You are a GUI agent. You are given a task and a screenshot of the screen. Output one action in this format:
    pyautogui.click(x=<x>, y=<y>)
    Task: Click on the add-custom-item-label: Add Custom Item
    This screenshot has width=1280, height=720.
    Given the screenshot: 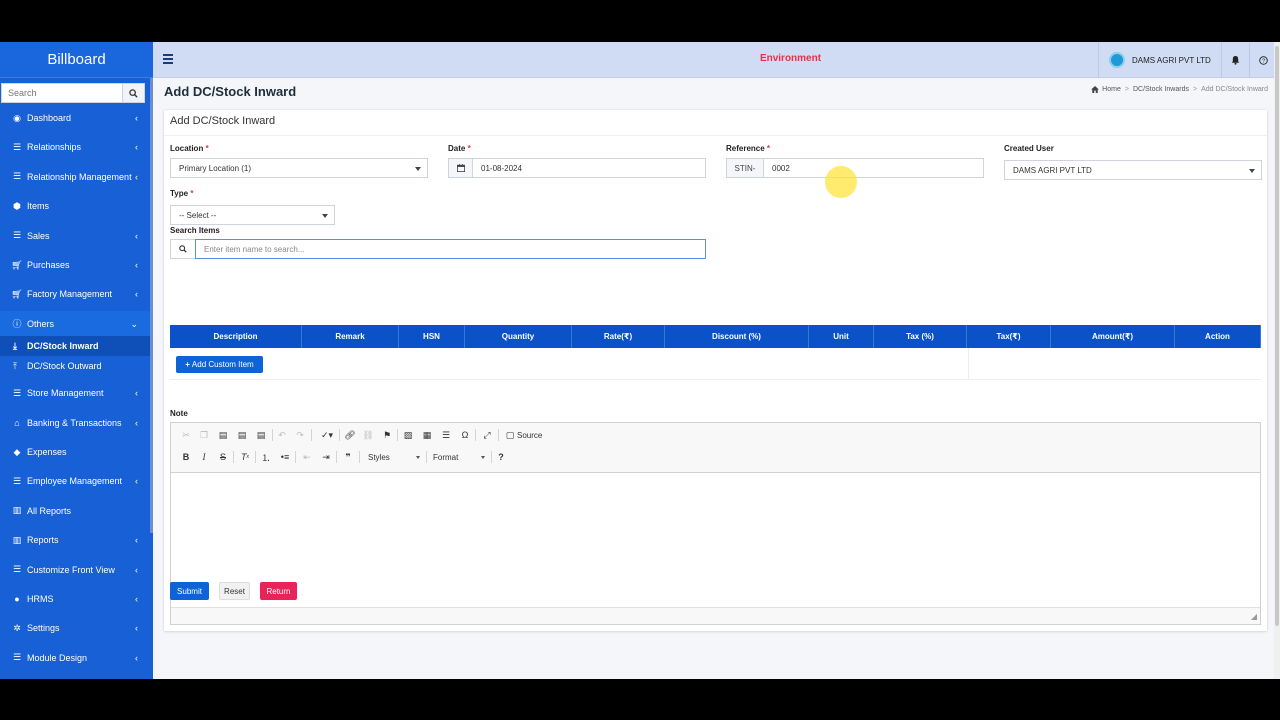 What is the action you would take?
    pyautogui.click(x=222, y=364)
    